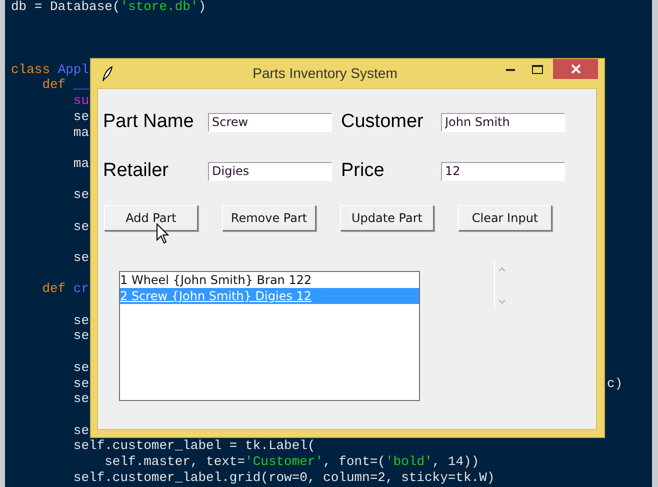 This screenshot has width=658, height=487. I want to click on code-line: su, so click(81, 101).